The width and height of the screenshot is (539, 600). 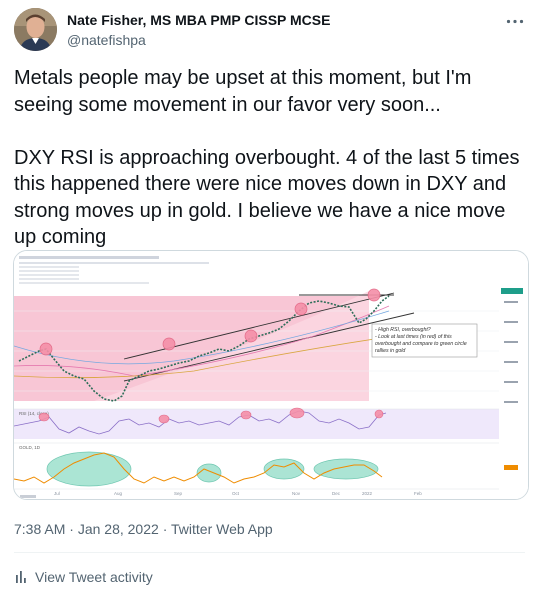 What do you see at coordinates (296, 493) in the screenshot?
I see `x-label-nov: Nov` at bounding box center [296, 493].